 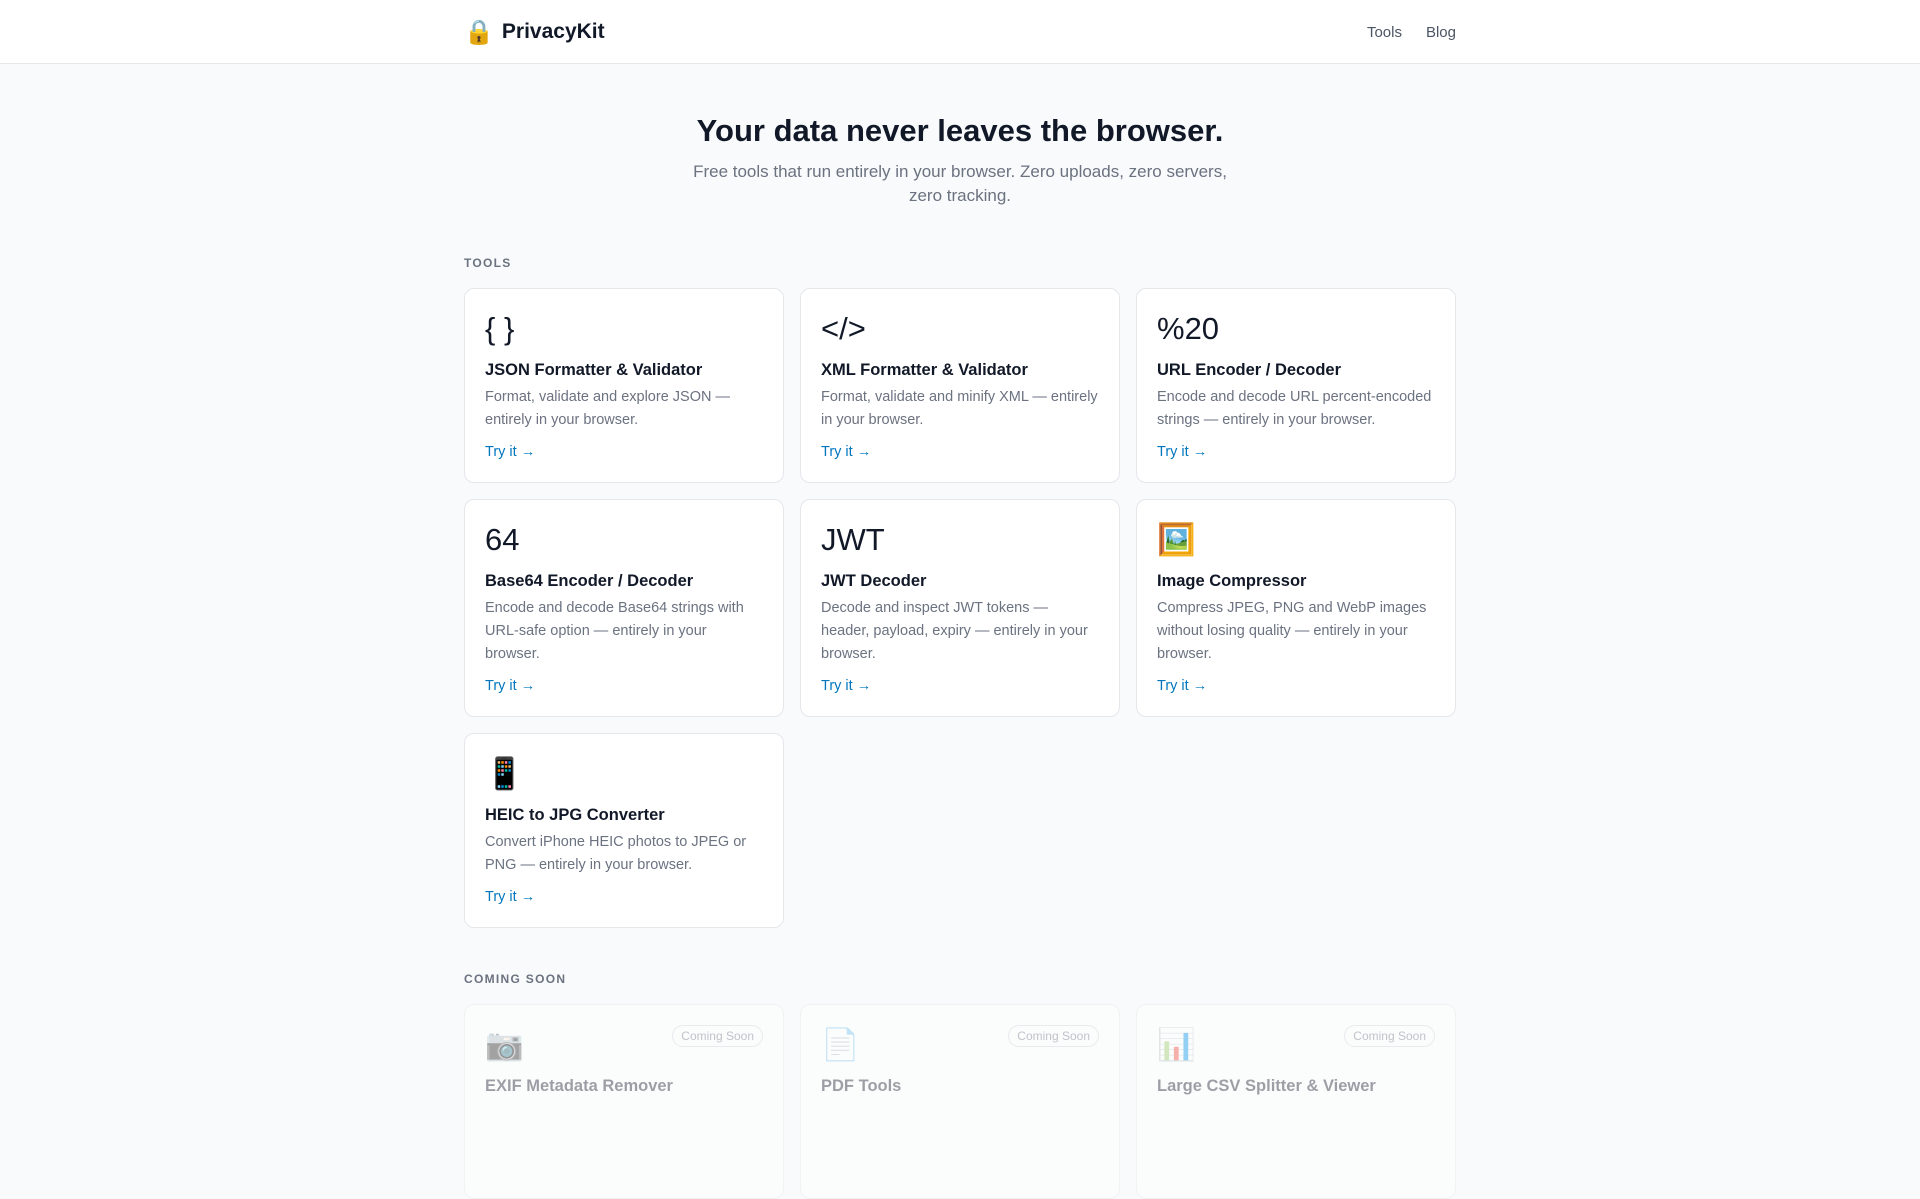 What do you see at coordinates (624, 1101) in the screenshot?
I see `coming-soon-card: Coming Soon 📷 EXIF Metadata Remover` at bounding box center [624, 1101].